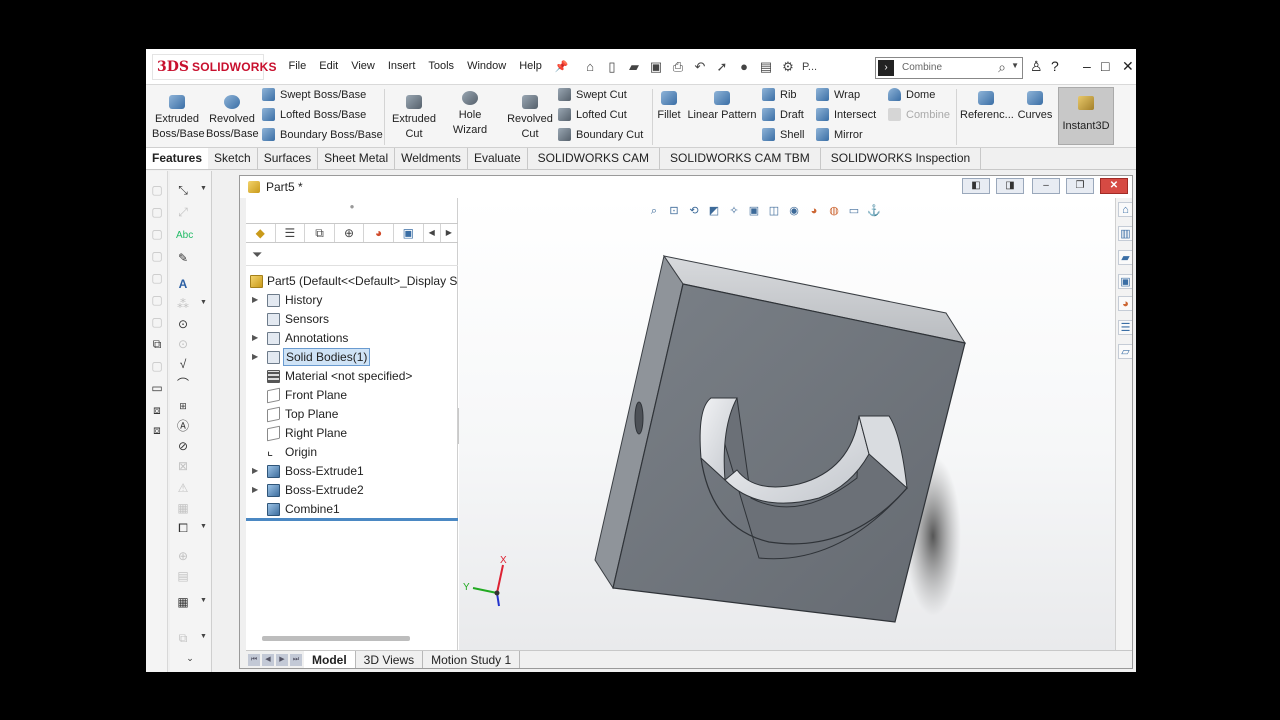 The width and height of the screenshot is (1280, 720). I want to click on tabs-scroll-left-icon: ◀, so click(432, 233).